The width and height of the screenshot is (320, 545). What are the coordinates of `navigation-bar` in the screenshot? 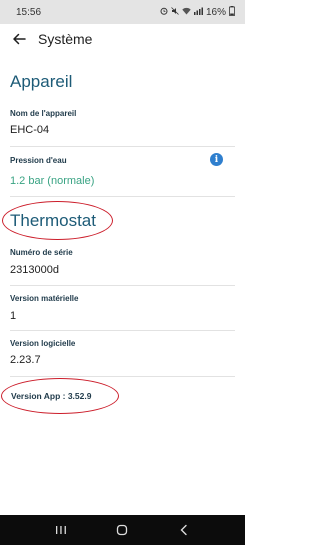 It's located at (122, 530).